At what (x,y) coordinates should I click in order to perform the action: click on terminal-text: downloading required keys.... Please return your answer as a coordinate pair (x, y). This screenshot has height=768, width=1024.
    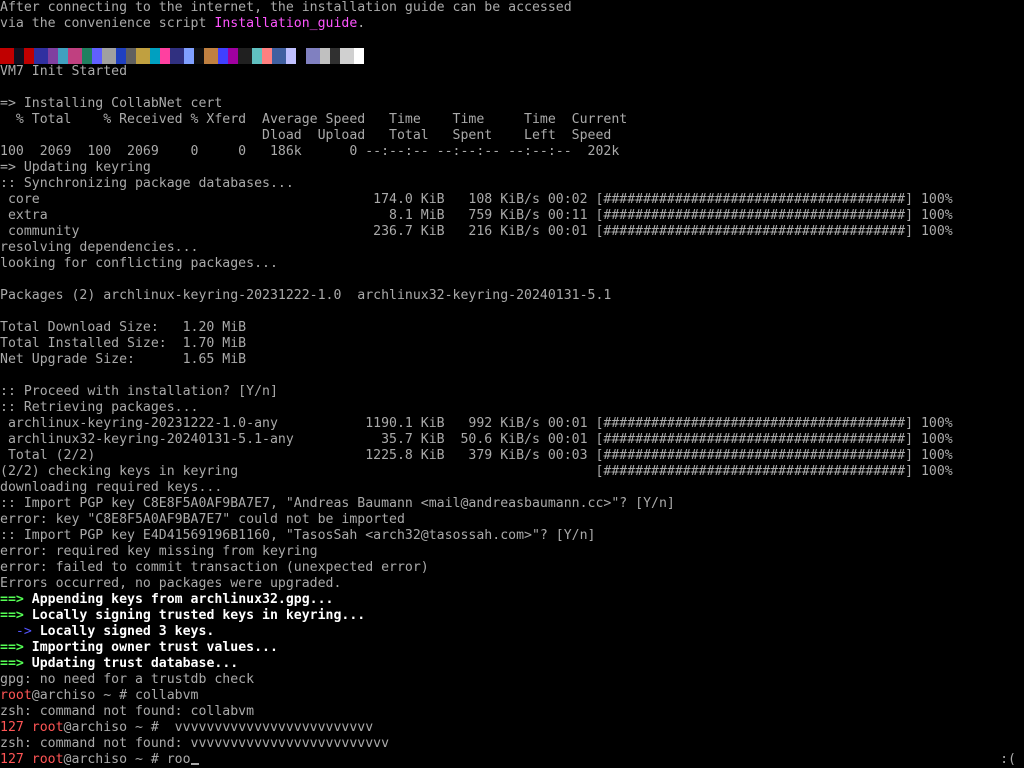
    Looking at the image, I should click on (111, 487).